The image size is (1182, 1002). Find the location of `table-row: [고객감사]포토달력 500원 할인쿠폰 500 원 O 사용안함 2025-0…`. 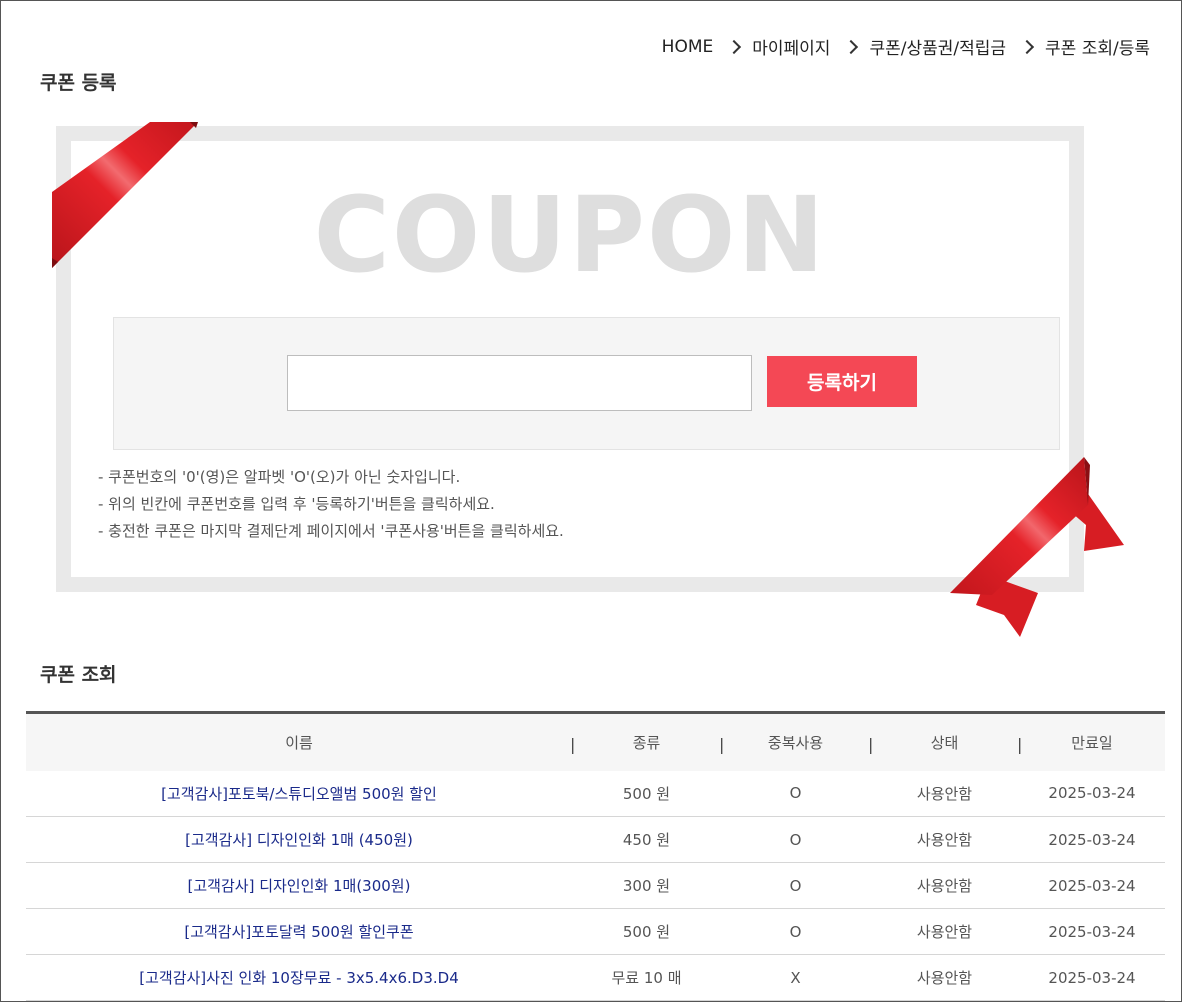

table-row: [고객감사]포토달력 500원 할인쿠폰 500 원 O 사용안함 2025-0… is located at coordinates (595, 931).